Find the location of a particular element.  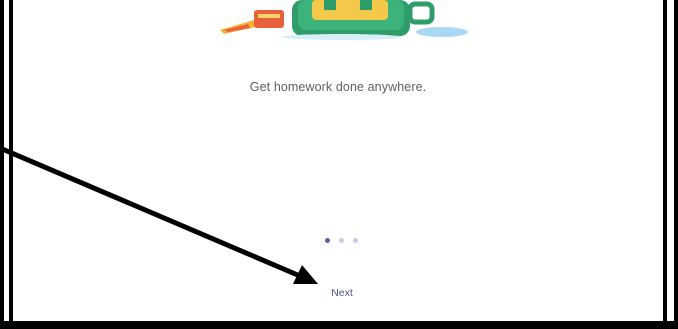

page-indicator is located at coordinates (342, 242).